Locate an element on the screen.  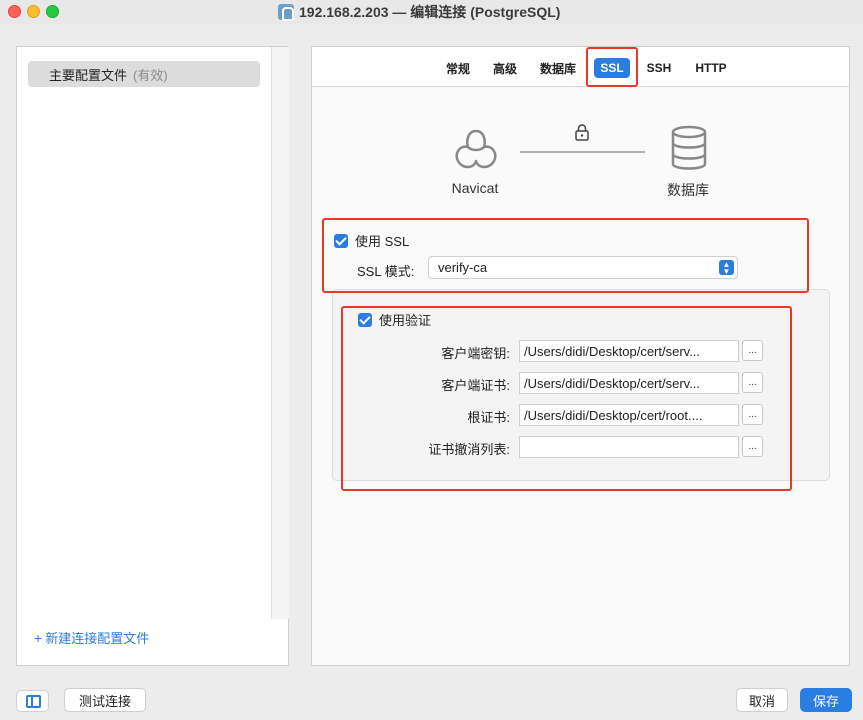
navicat-logo-icon is located at coordinates (476, 149).